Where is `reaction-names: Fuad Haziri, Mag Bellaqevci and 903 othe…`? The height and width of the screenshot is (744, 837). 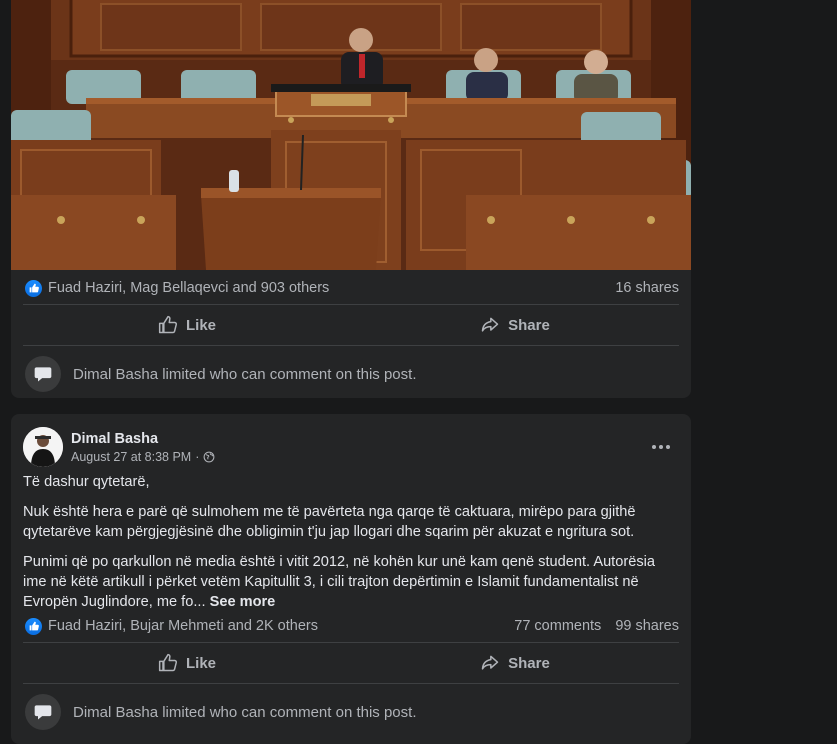 reaction-names: Fuad Haziri, Mag Bellaqevci and 903 othe… is located at coordinates (324, 288).